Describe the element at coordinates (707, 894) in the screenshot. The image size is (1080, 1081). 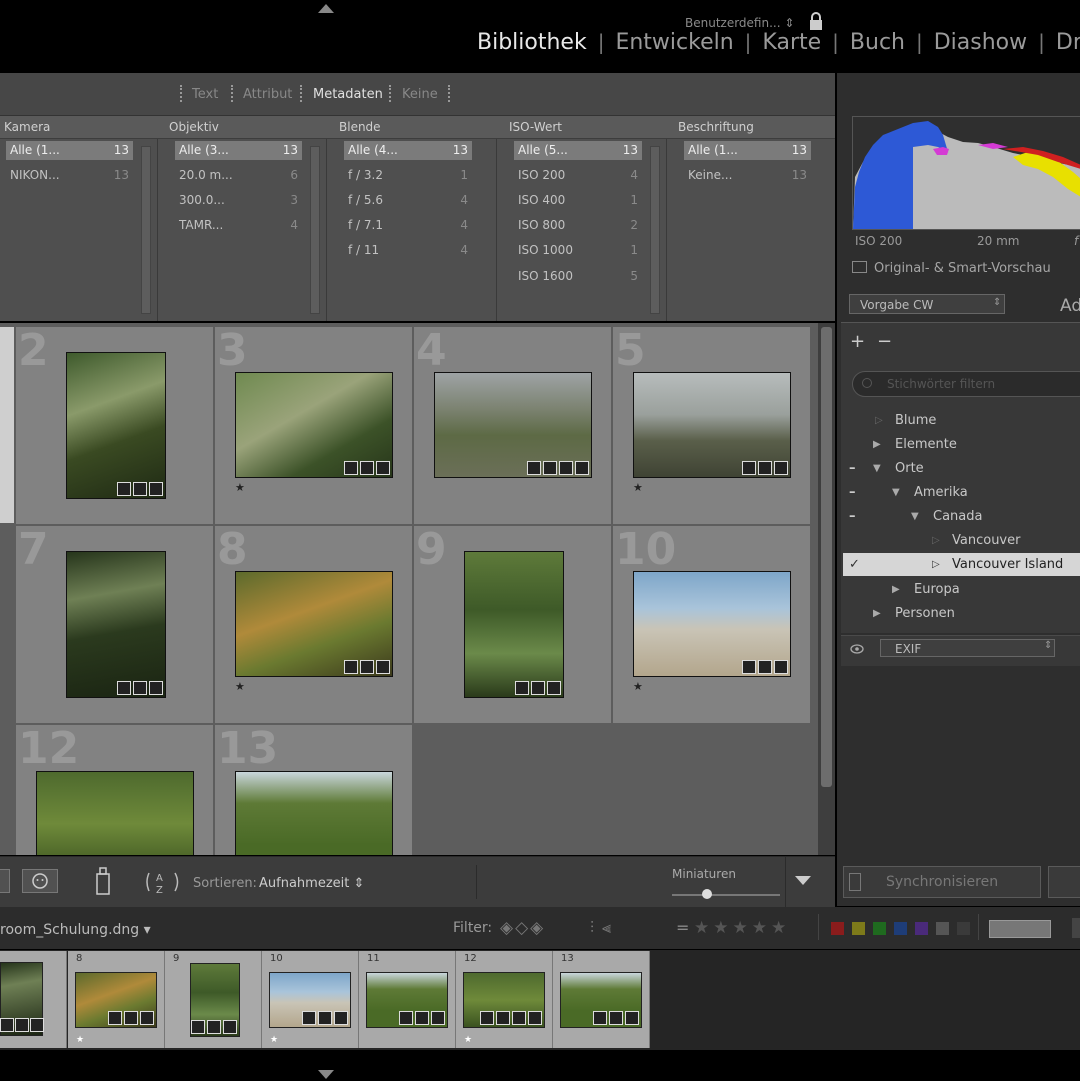
I see `thumbnail-size-knob` at that location.